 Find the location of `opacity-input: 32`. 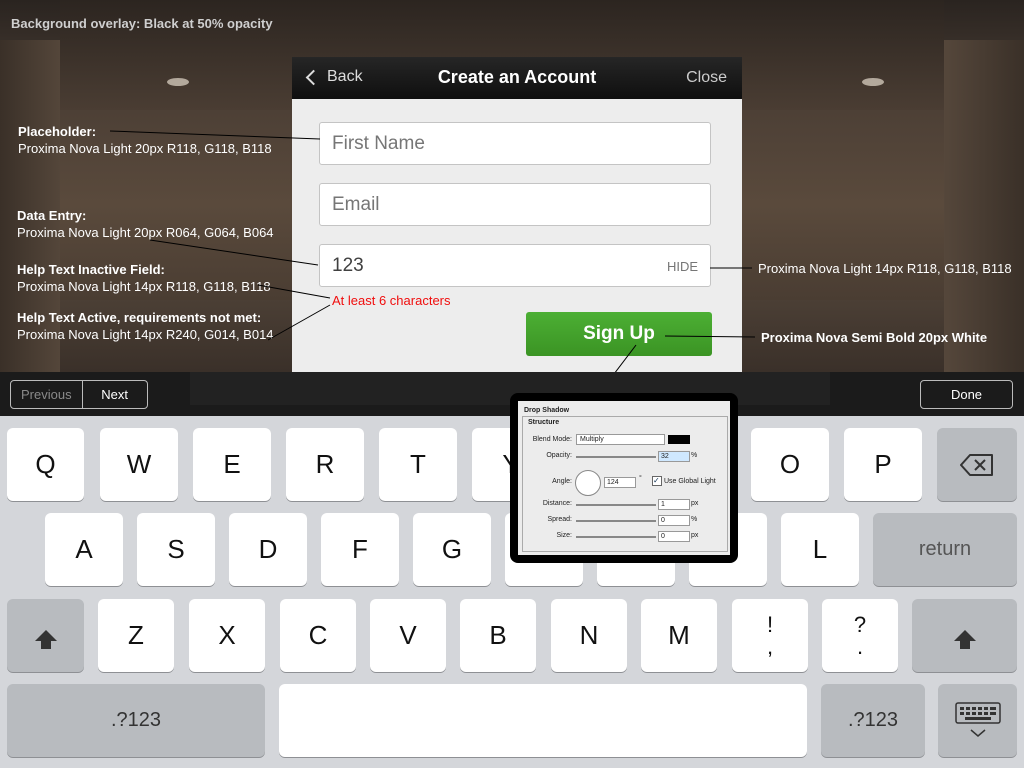

opacity-input: 32 is located at coordinates (674, 456).